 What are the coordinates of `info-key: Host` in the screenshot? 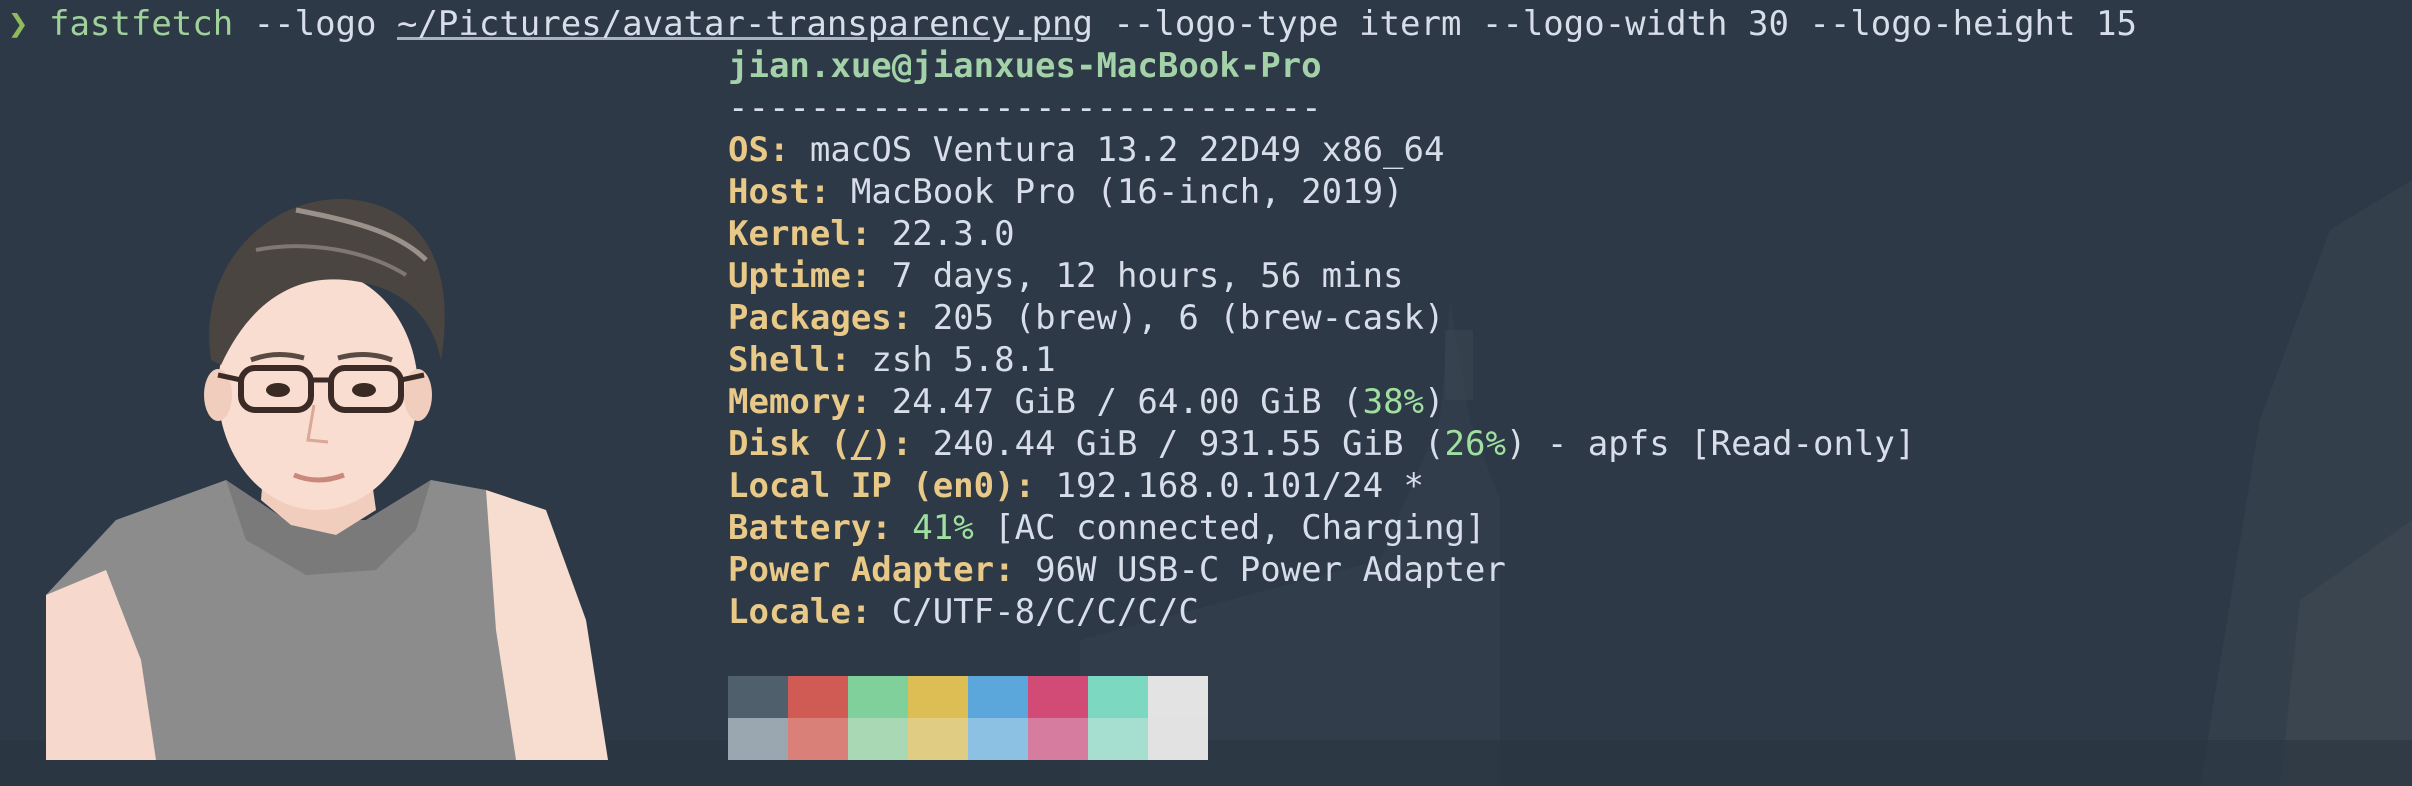 It's located at (769, 192).